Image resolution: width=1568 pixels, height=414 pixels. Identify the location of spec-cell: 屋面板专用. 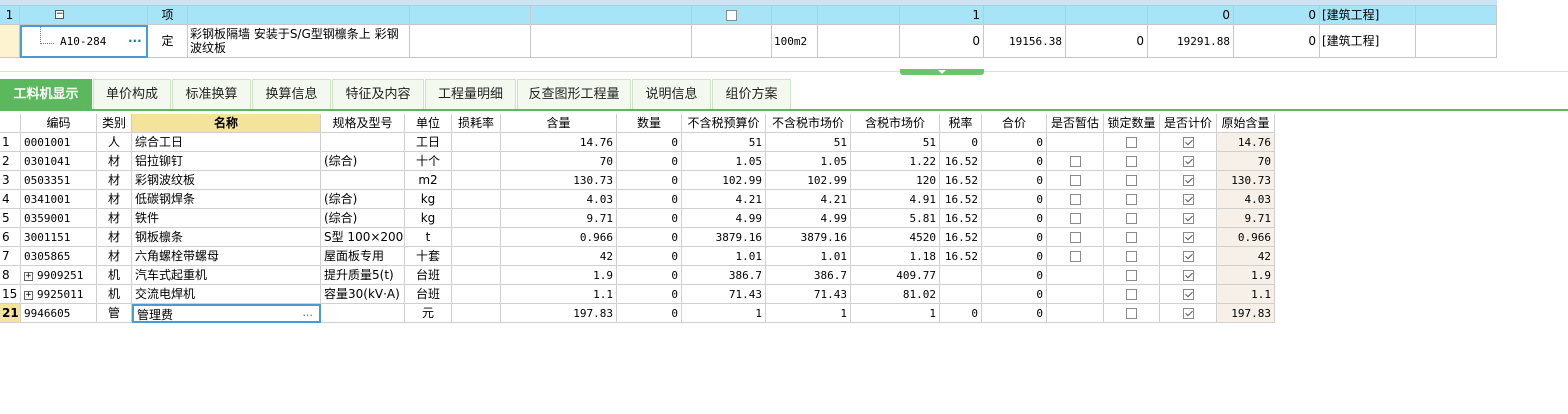
(363, 256).